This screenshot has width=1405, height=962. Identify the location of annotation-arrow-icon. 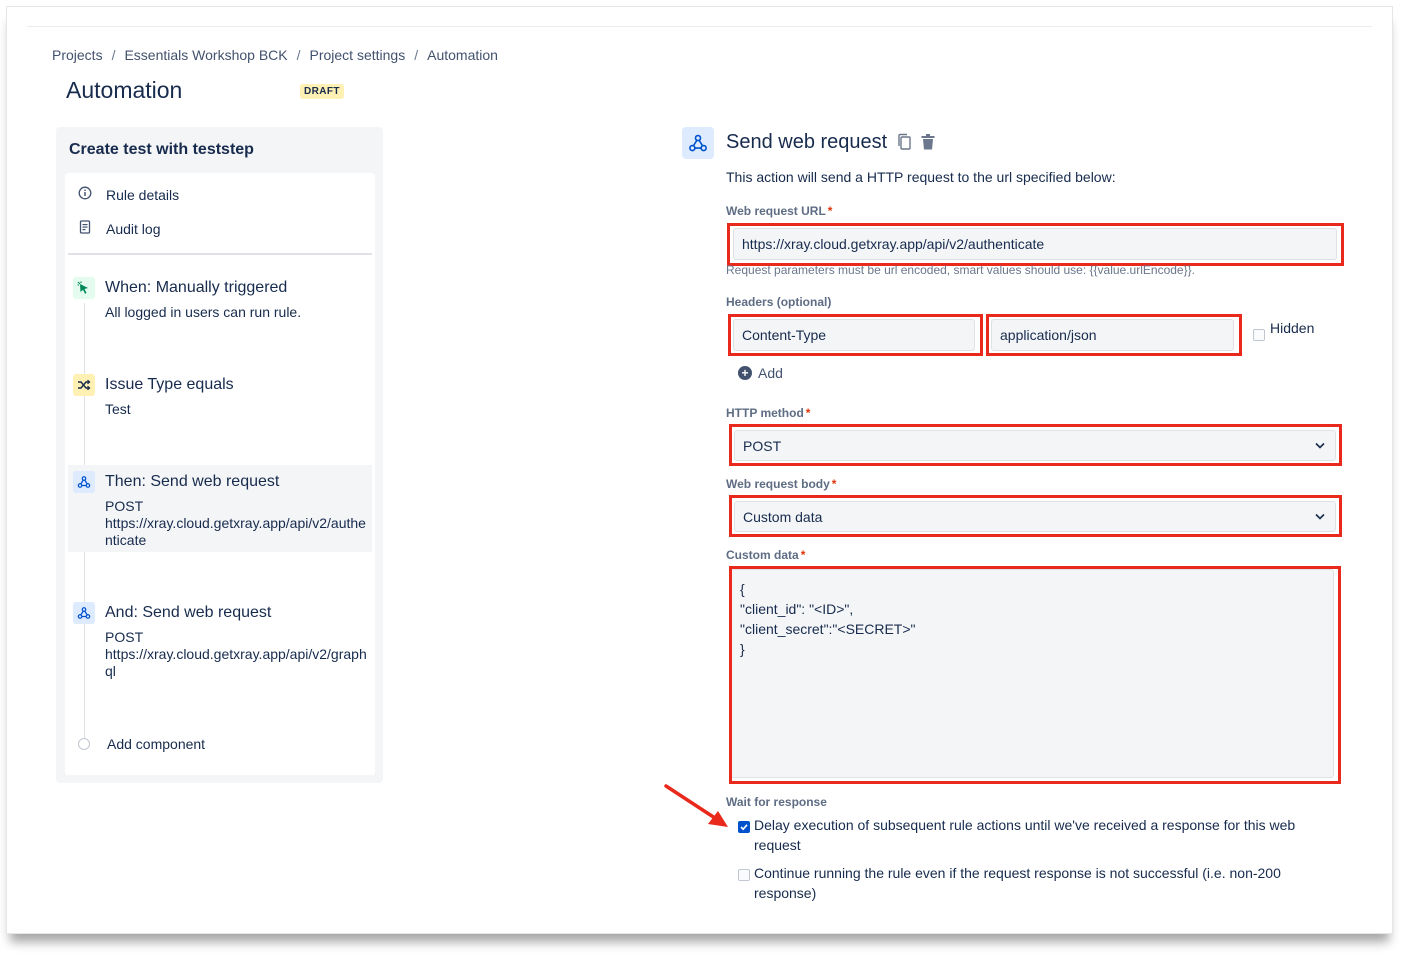
(696, 805).